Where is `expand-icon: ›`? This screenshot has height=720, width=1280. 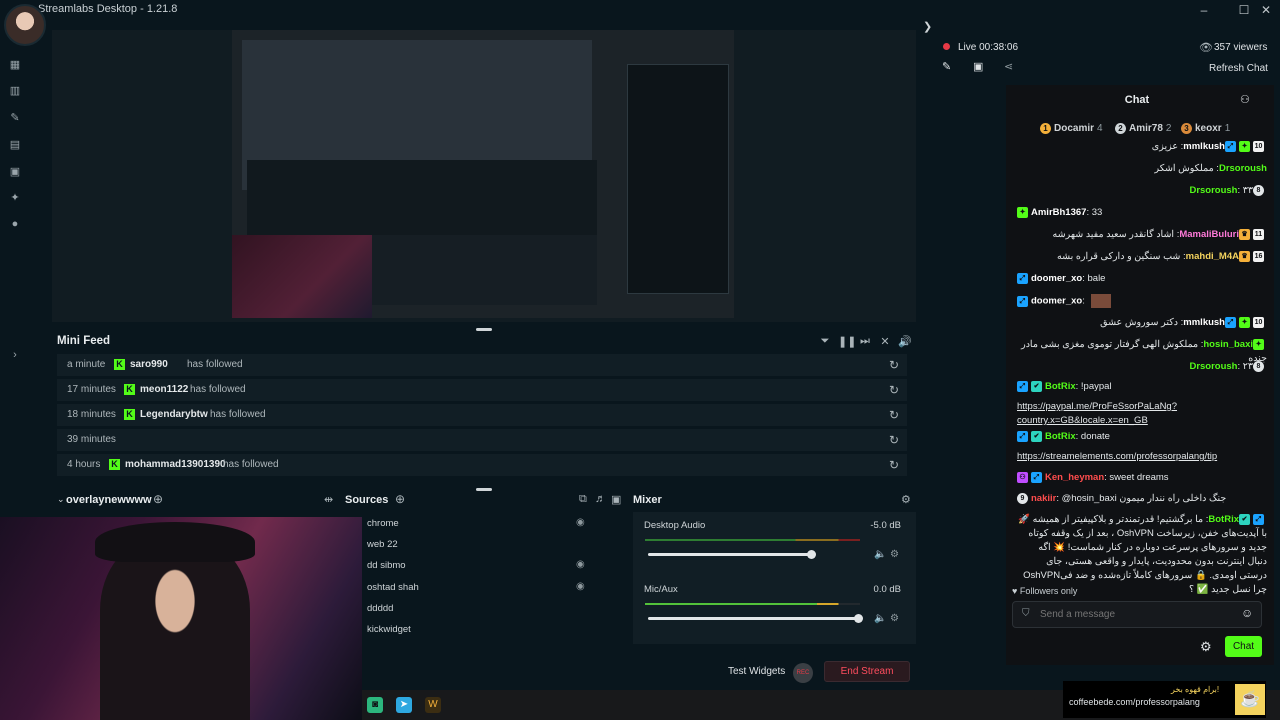
expand-icon: › is located at coordinates (15, 355).